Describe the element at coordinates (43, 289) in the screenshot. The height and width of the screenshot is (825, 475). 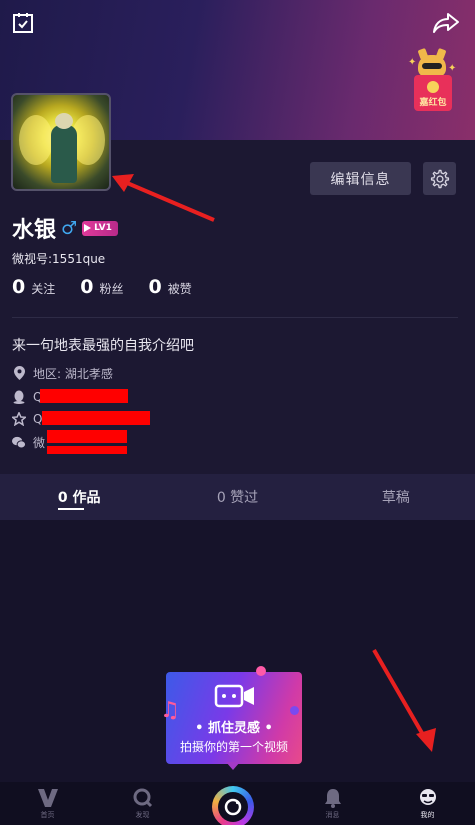
I see `stat-label: 关注` at that location.